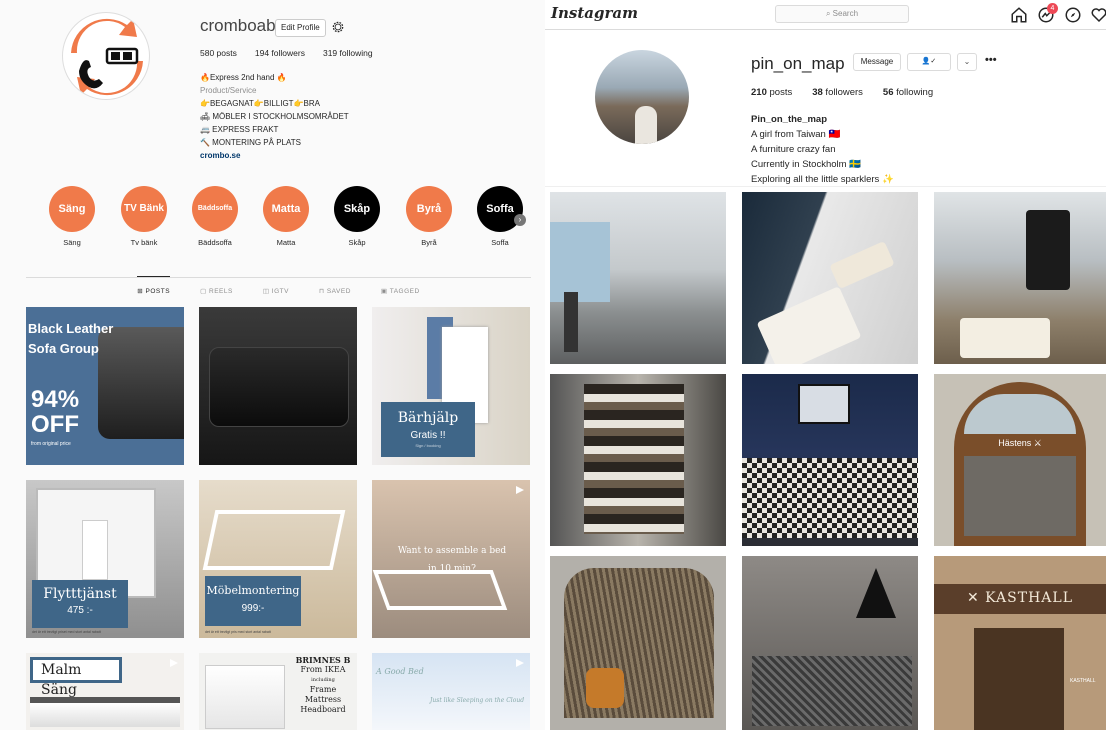 This screenshot has height=730, width=1106. Describe the element at coordinates (967, 62) in the screenshot. I see `suggestions-chevron-icon: ⌄` at that location.